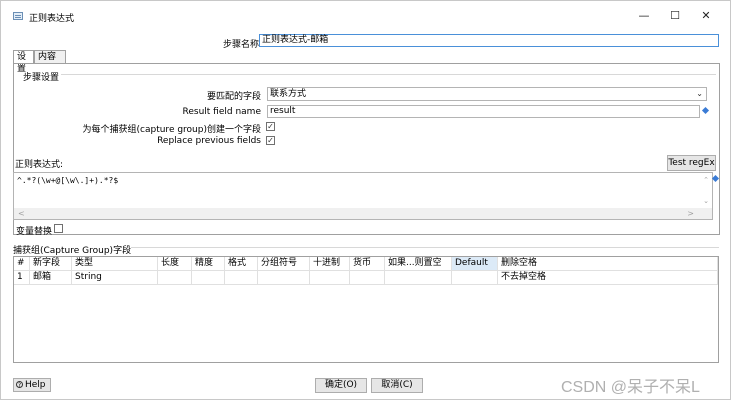 This screenshot has width=731, height=400. I want to click on capture-group-label: 为每个捕获组(capture group)创建一个字段, so click(171, 130).